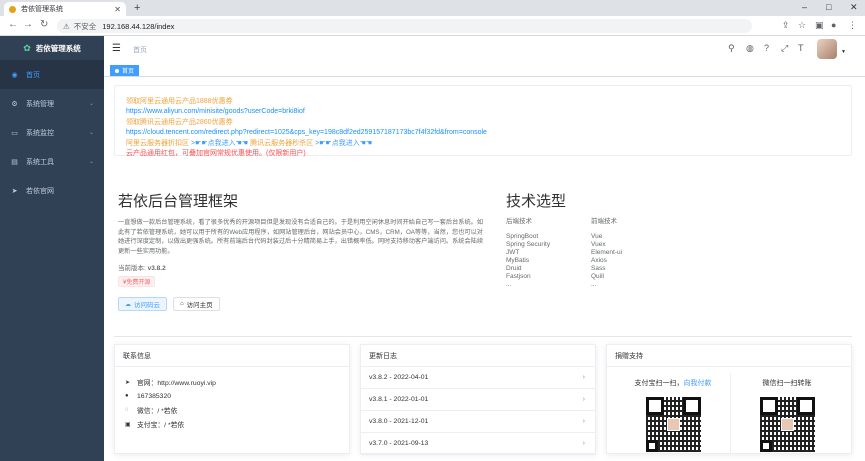 This screenshot has height=461, width=865. I want to click on changelog-item: v3.8.0 - 2021-12-01 ›, so click(478, 422).